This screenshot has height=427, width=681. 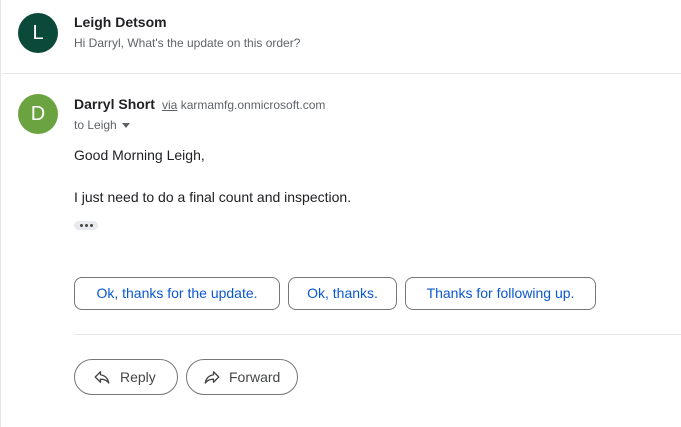 What do you see at coordinates (500, 293) in the screenshot?
I see `smart-reply-button: Thanks for following up.` at bounding box center [500, 293].